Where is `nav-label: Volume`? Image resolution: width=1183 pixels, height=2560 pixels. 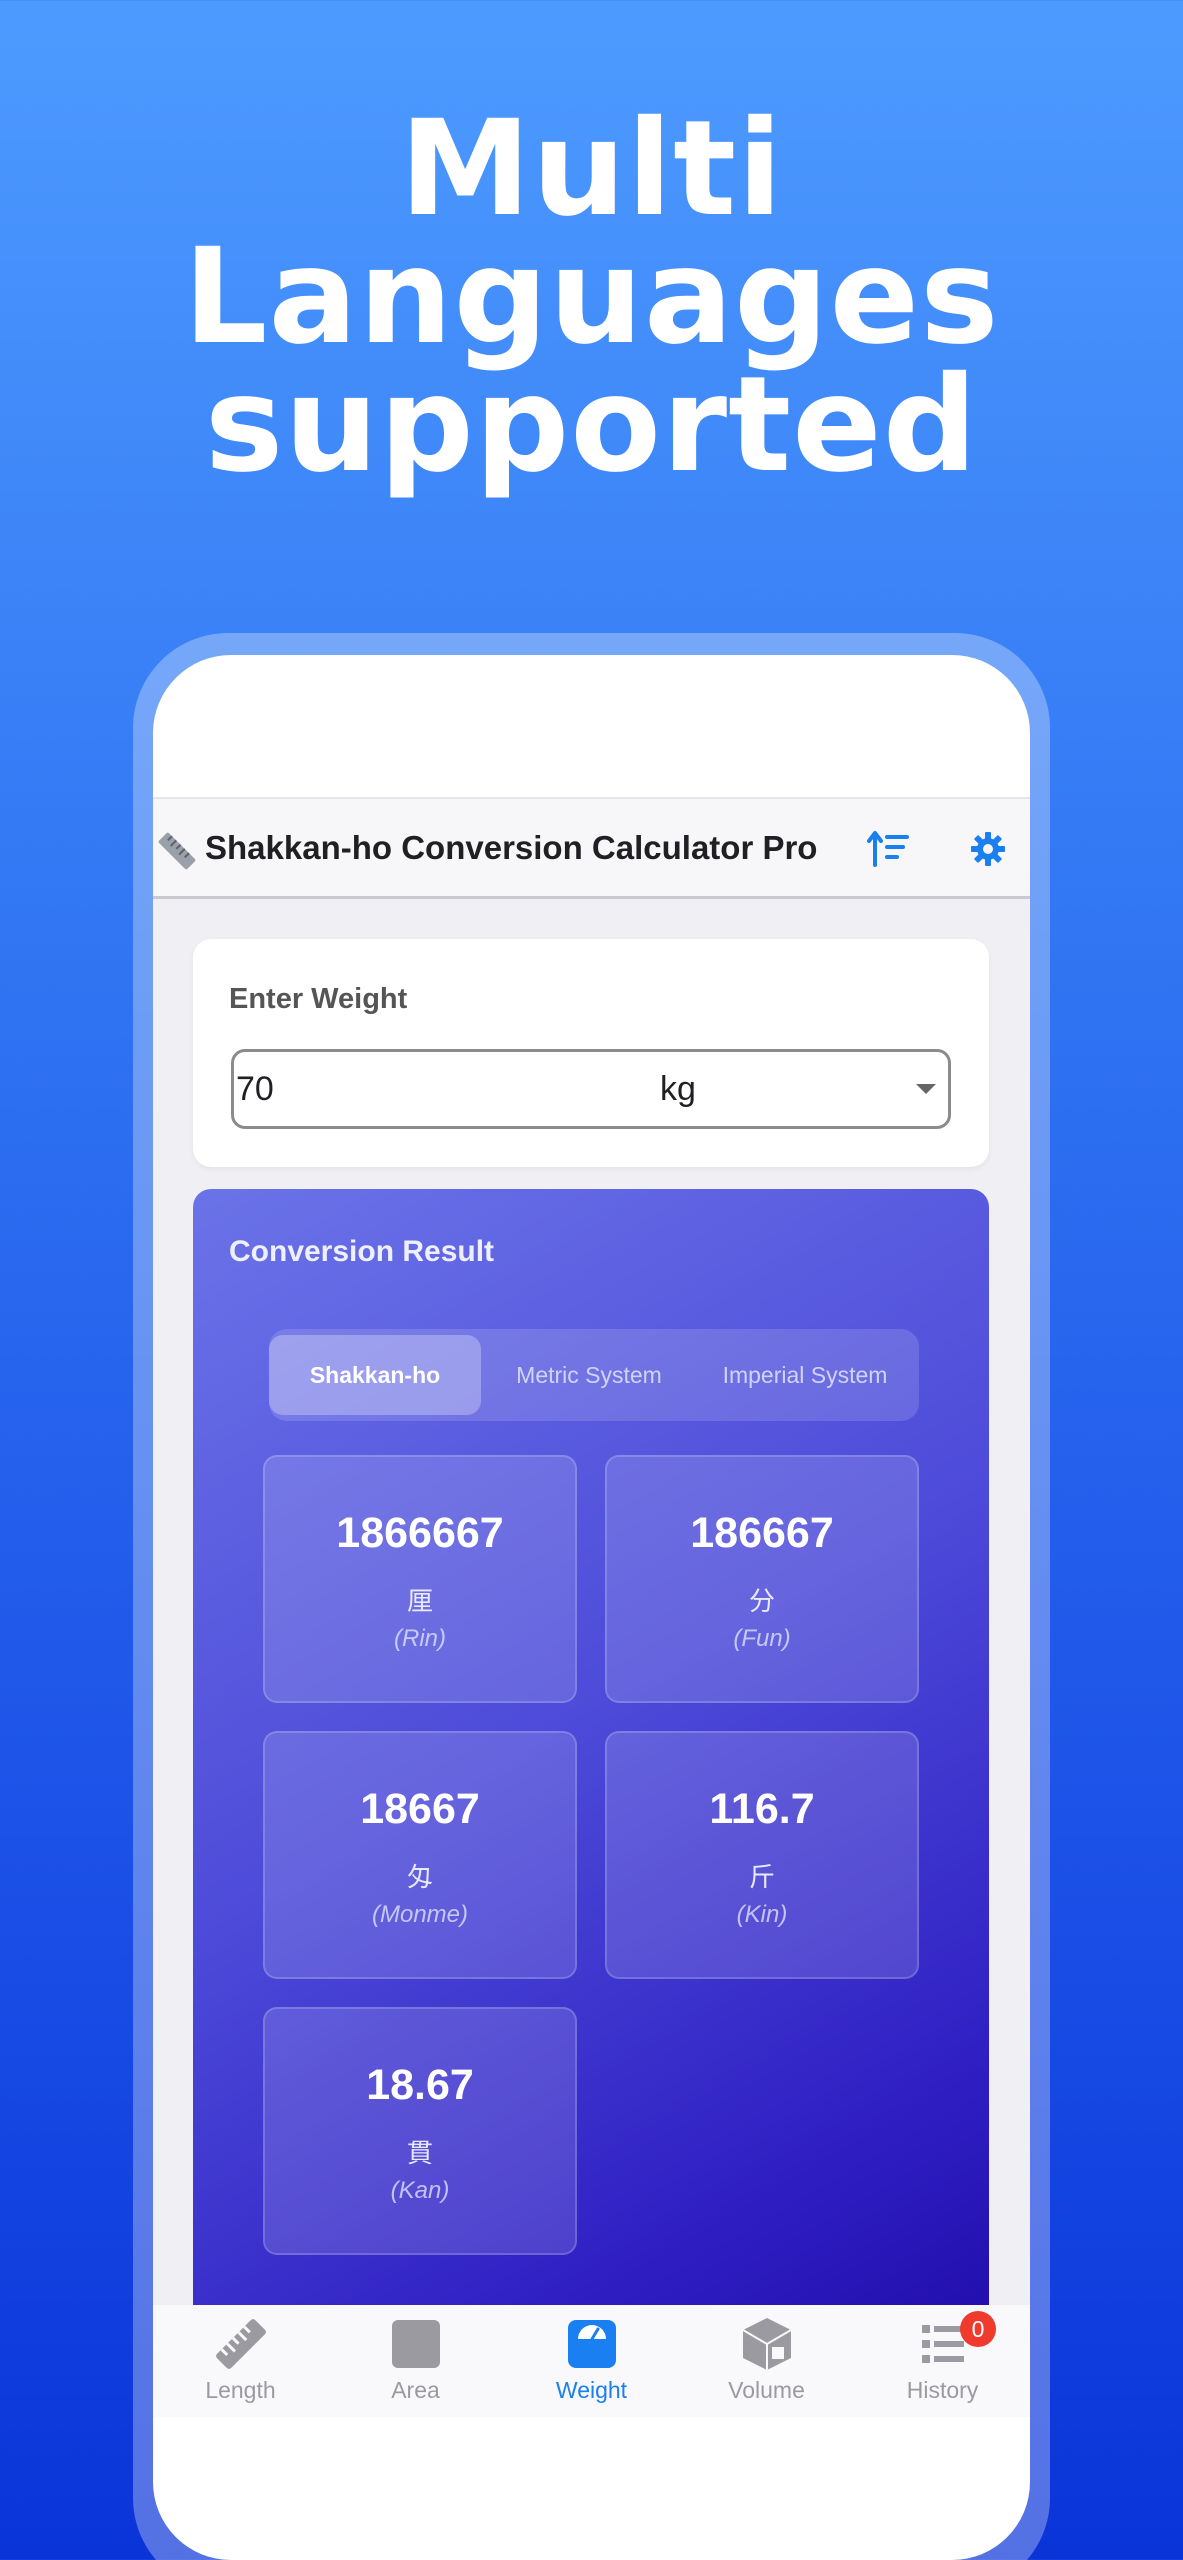 nav-label: Volume is located at coordinates (766, 2390).